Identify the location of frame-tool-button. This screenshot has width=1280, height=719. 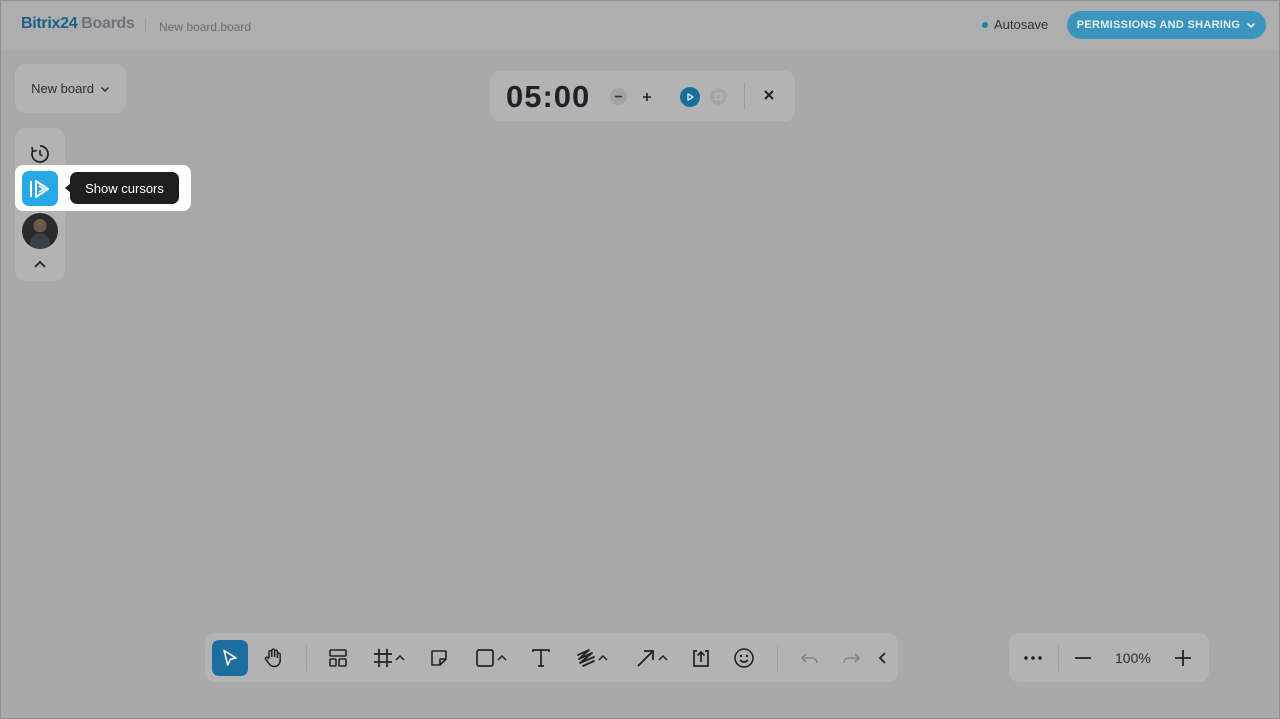
(389, 657).